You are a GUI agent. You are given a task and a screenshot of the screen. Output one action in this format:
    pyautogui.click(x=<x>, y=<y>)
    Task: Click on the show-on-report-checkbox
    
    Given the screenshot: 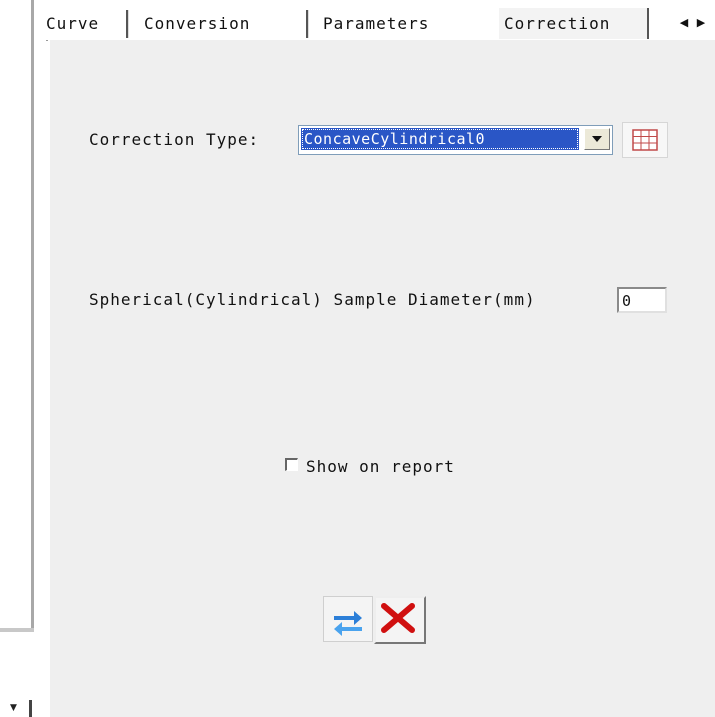 What is the action you would take?
    pyautogui.click(x=291, y=464)
    